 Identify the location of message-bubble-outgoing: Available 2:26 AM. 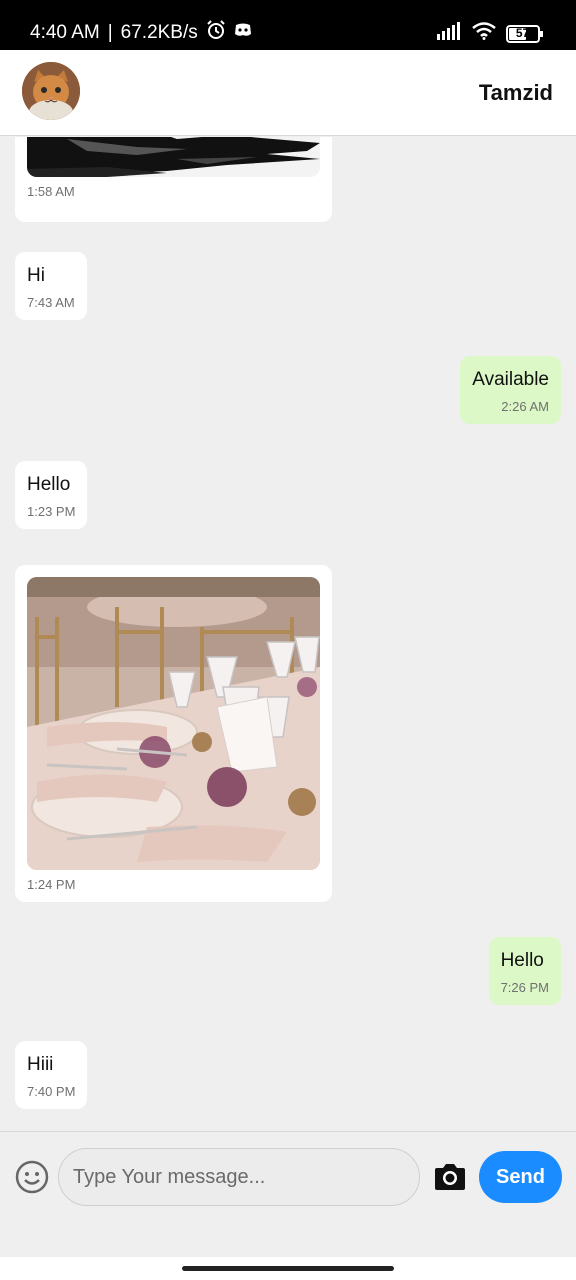
(510, 390).